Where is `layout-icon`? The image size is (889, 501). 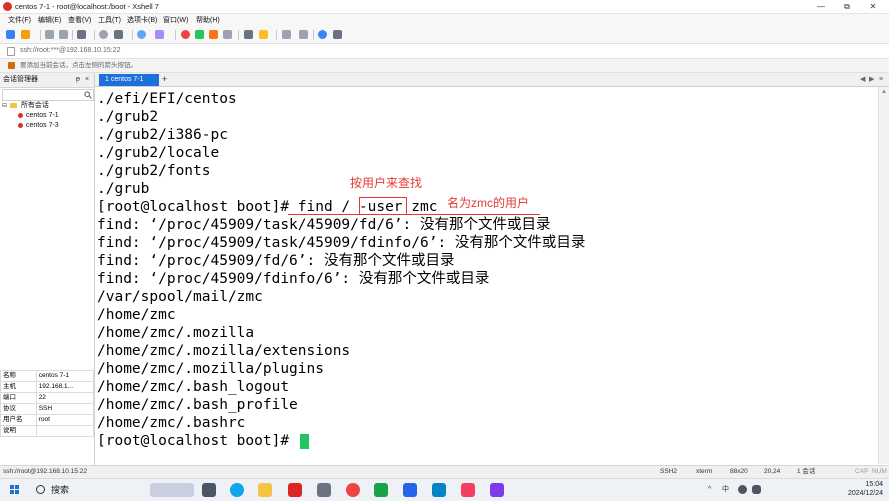 layout-icon is located at coordinates (286, 34).